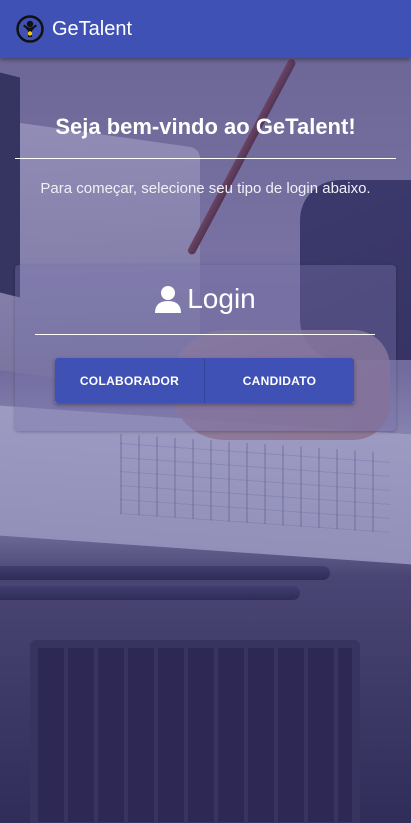  What do you see at coordinates (205, 158) in the screenshot?
I see `heading-divider` at bounding box center [205, 158].